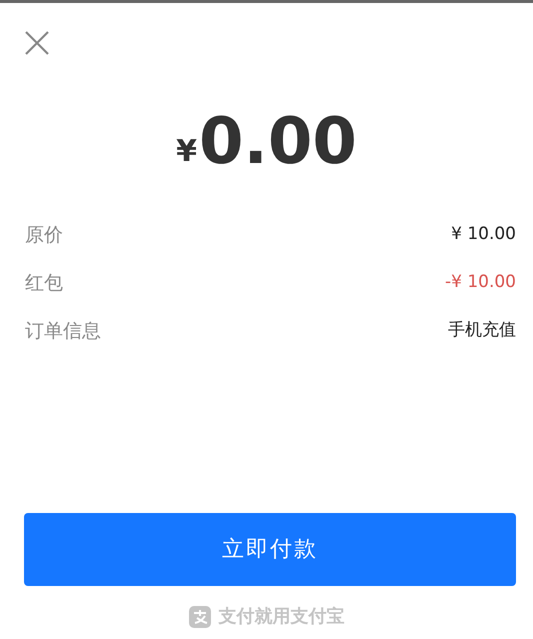 Image resolution: width=533 pixels, height=639 pixels. I want to click on wallet-logo-icon, so click(199, 617).